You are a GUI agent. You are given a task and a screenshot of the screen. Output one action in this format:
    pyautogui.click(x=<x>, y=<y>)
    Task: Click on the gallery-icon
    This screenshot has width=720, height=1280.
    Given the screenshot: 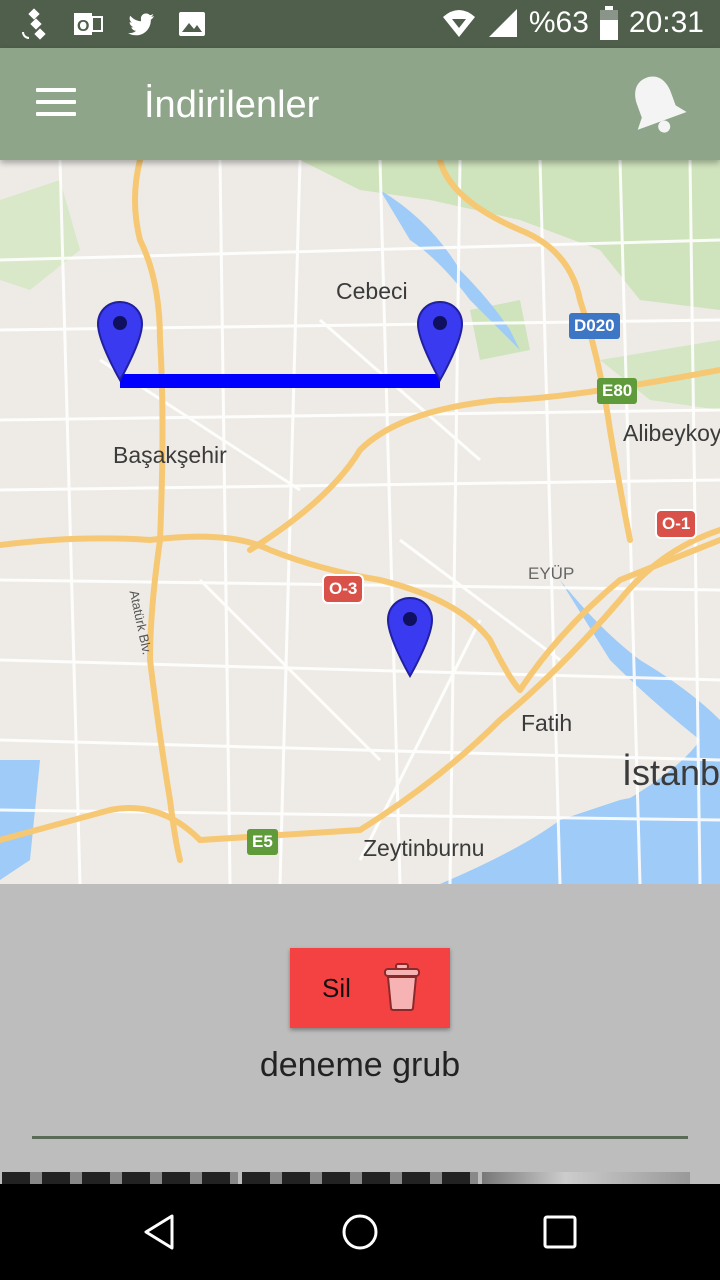 What is the action you would take?
    pyautogui.click(x=192, y=24)
    